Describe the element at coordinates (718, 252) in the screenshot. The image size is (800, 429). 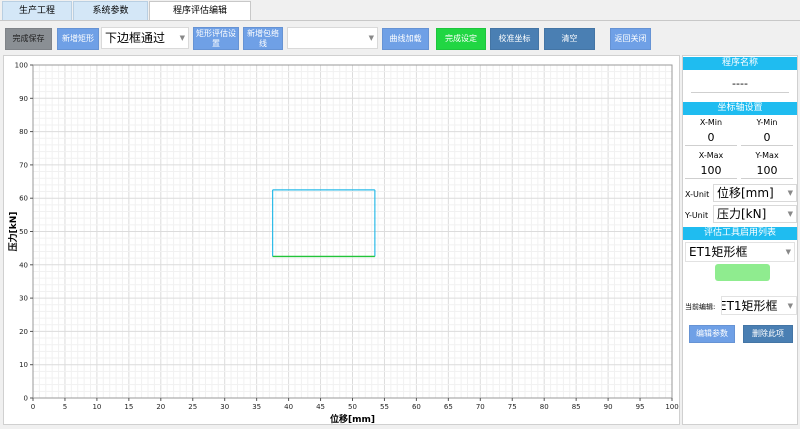
I see `eval-tool-value: ET1矩形框` at that location.